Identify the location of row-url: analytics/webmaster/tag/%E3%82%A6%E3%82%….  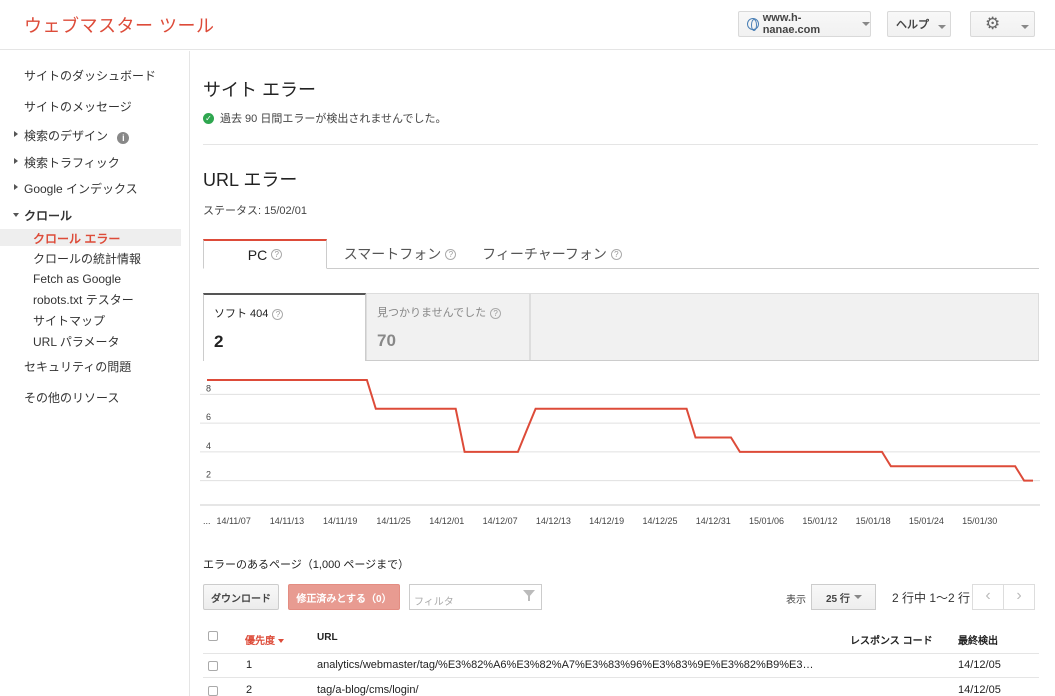
(565, 665).